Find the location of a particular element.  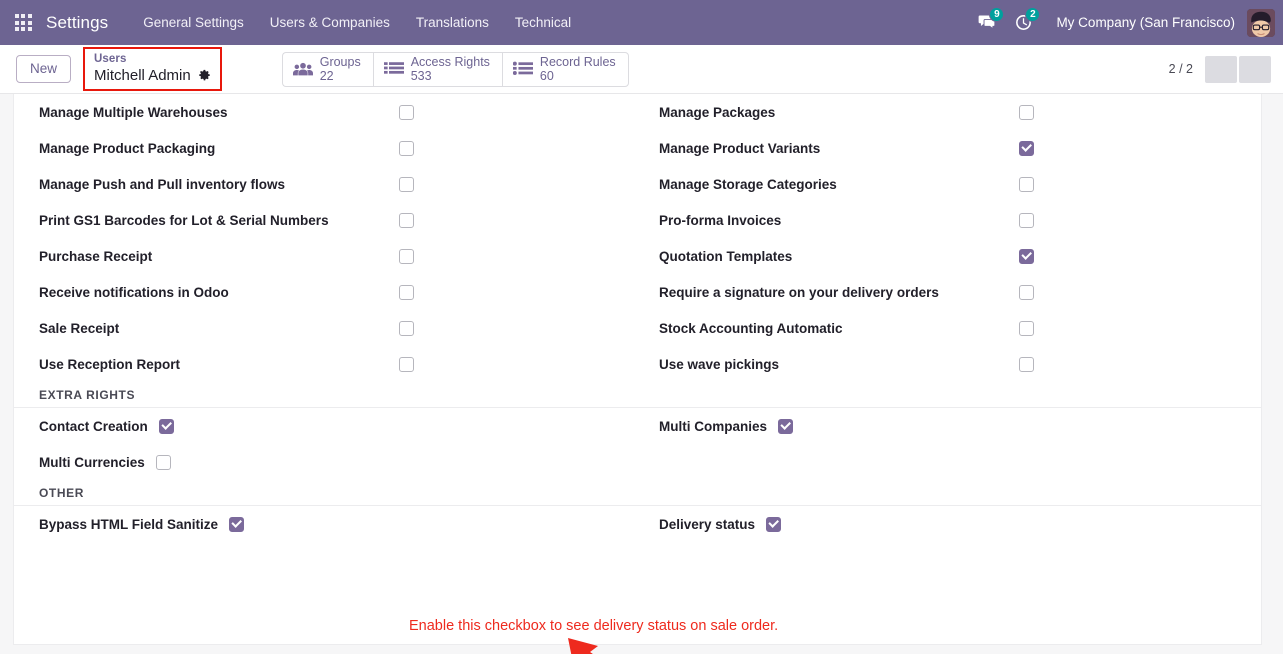

pager-next-button is located at coordinates (1255, 69).